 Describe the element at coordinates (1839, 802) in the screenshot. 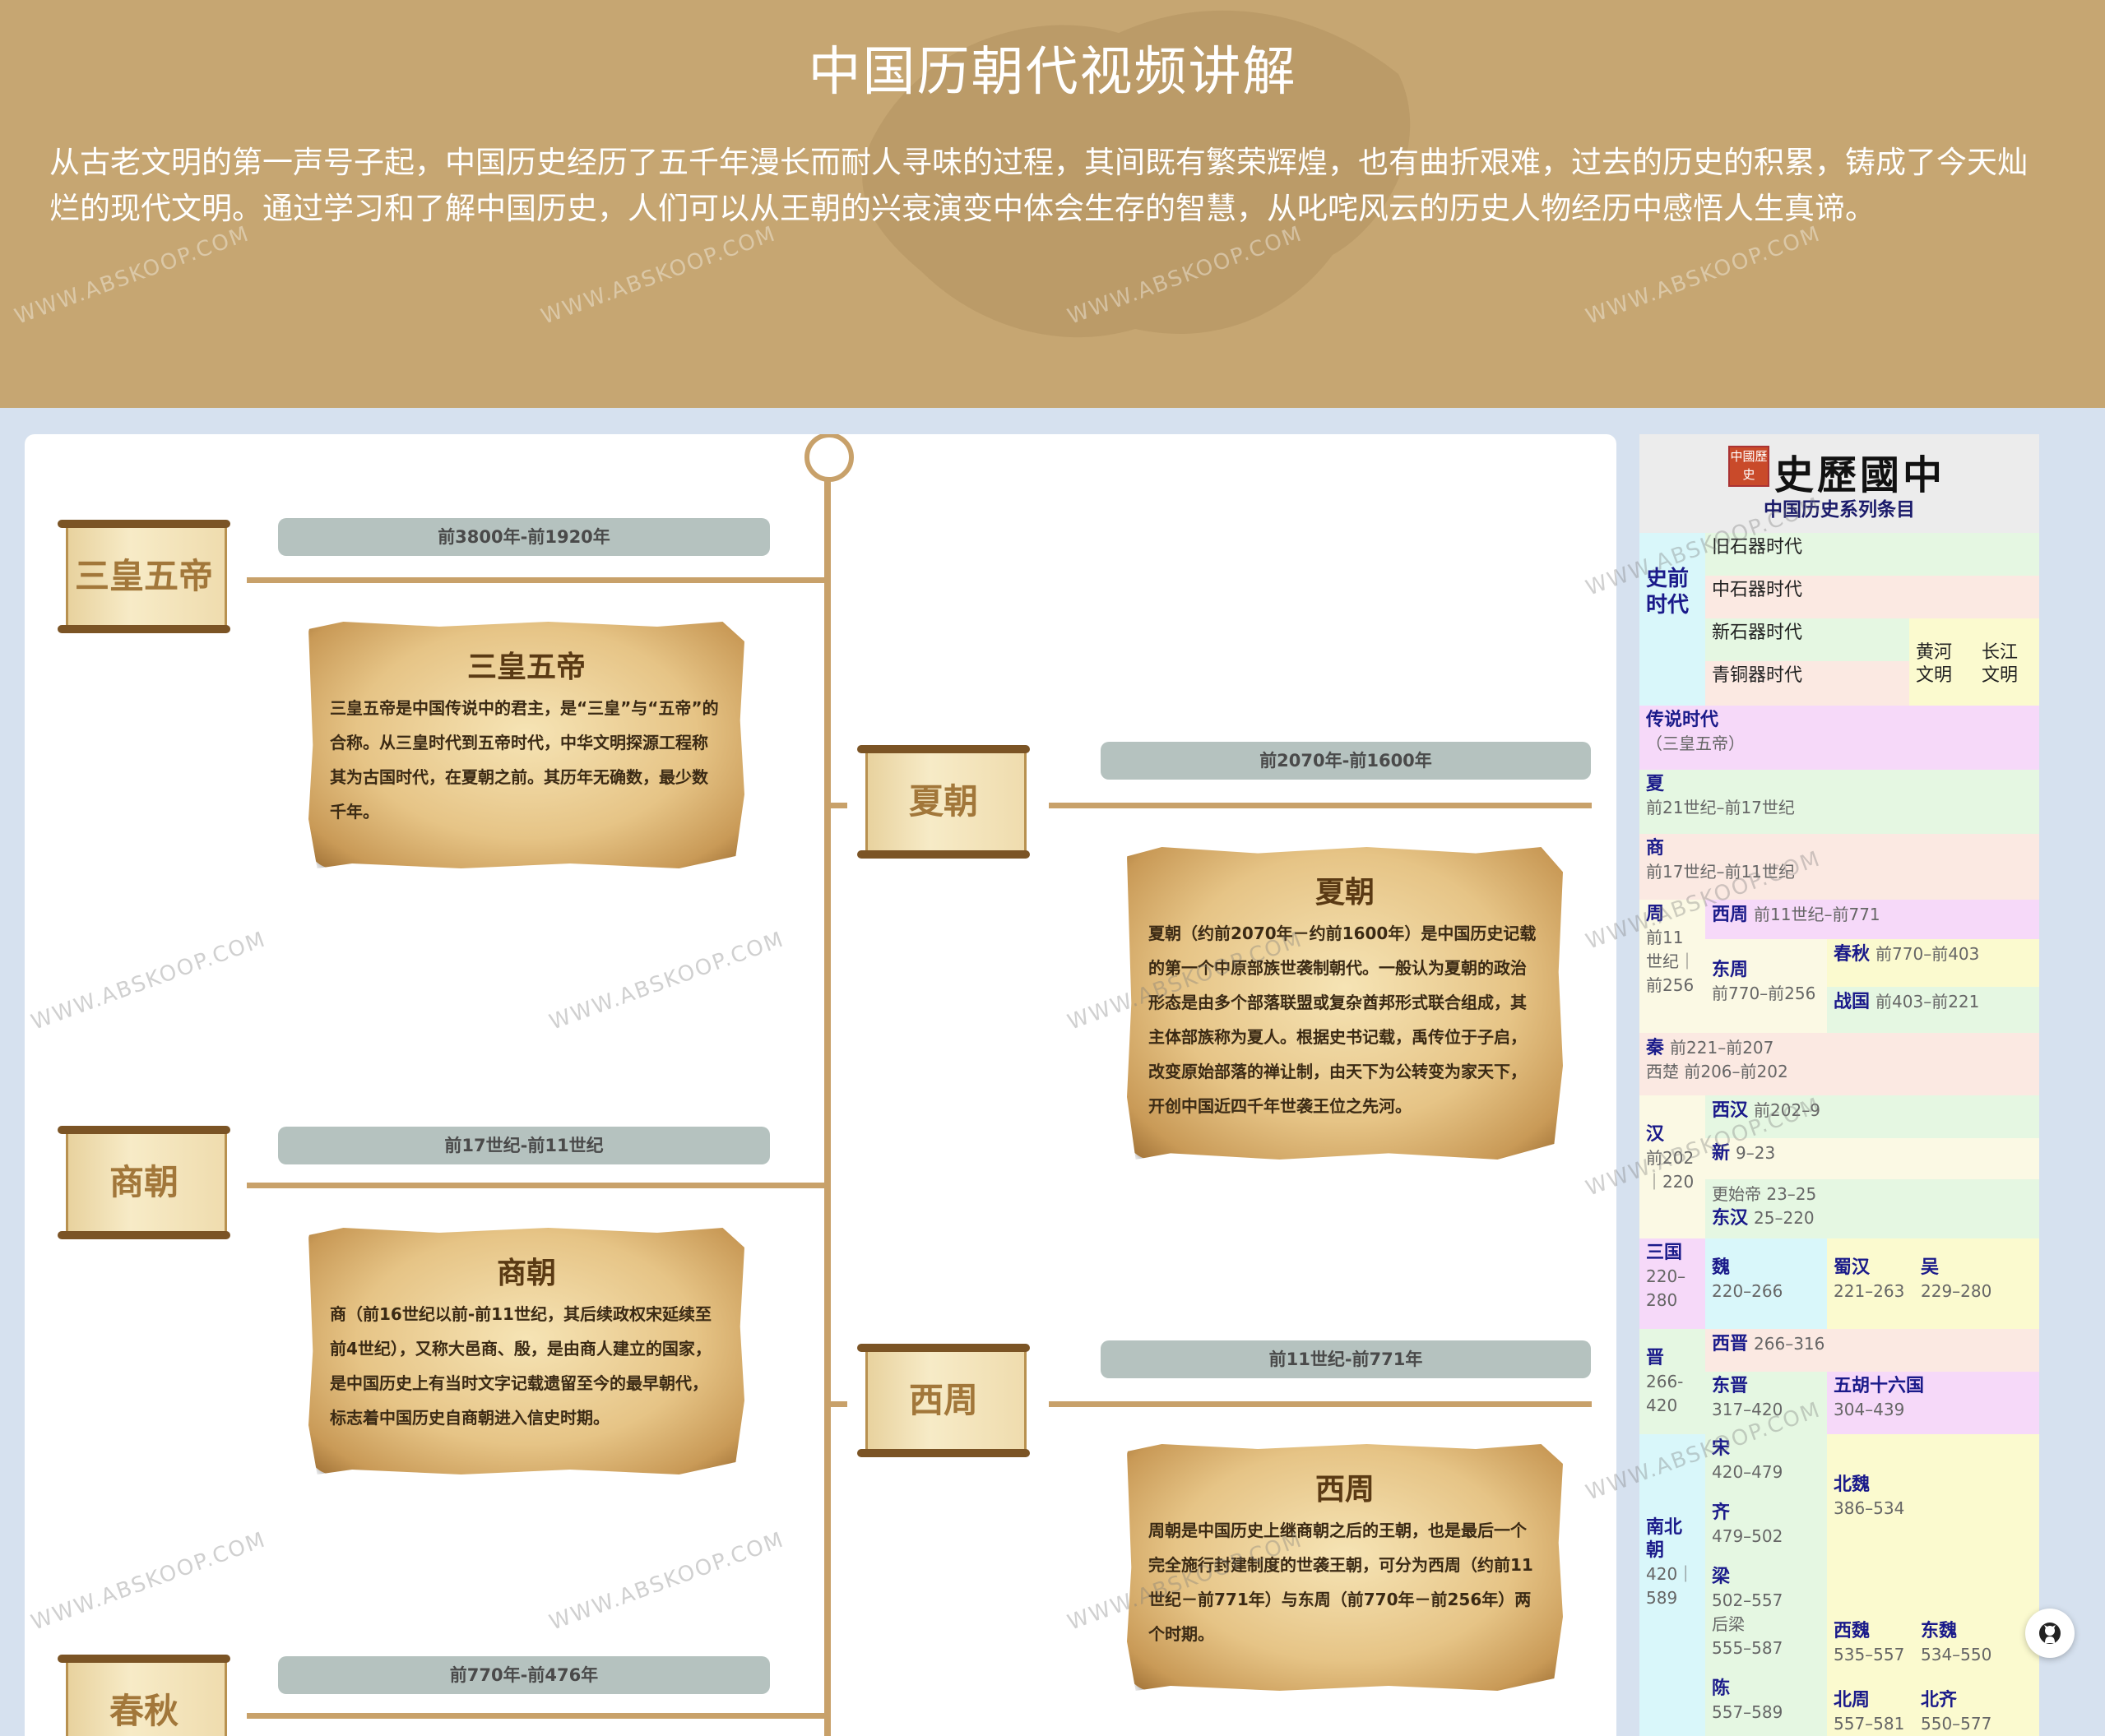

I see `sidebar-xia: 夏前21世纪–前17世纪` at that location.